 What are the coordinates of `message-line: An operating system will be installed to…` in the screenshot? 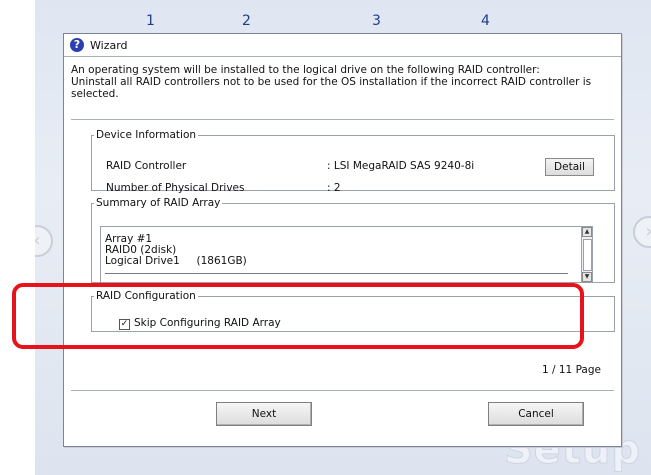 It's located at (305, 70).